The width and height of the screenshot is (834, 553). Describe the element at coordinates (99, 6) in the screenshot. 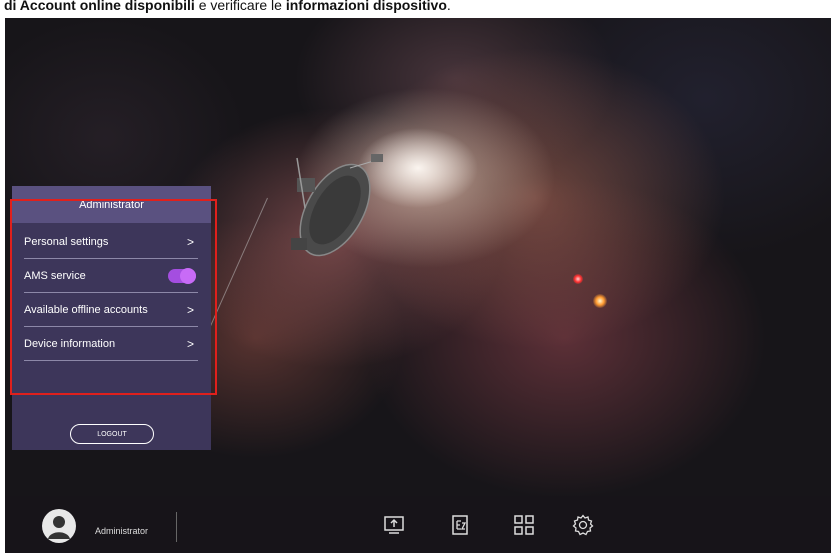

I see `caption-bold-1: di Account online disponibili` at that location.